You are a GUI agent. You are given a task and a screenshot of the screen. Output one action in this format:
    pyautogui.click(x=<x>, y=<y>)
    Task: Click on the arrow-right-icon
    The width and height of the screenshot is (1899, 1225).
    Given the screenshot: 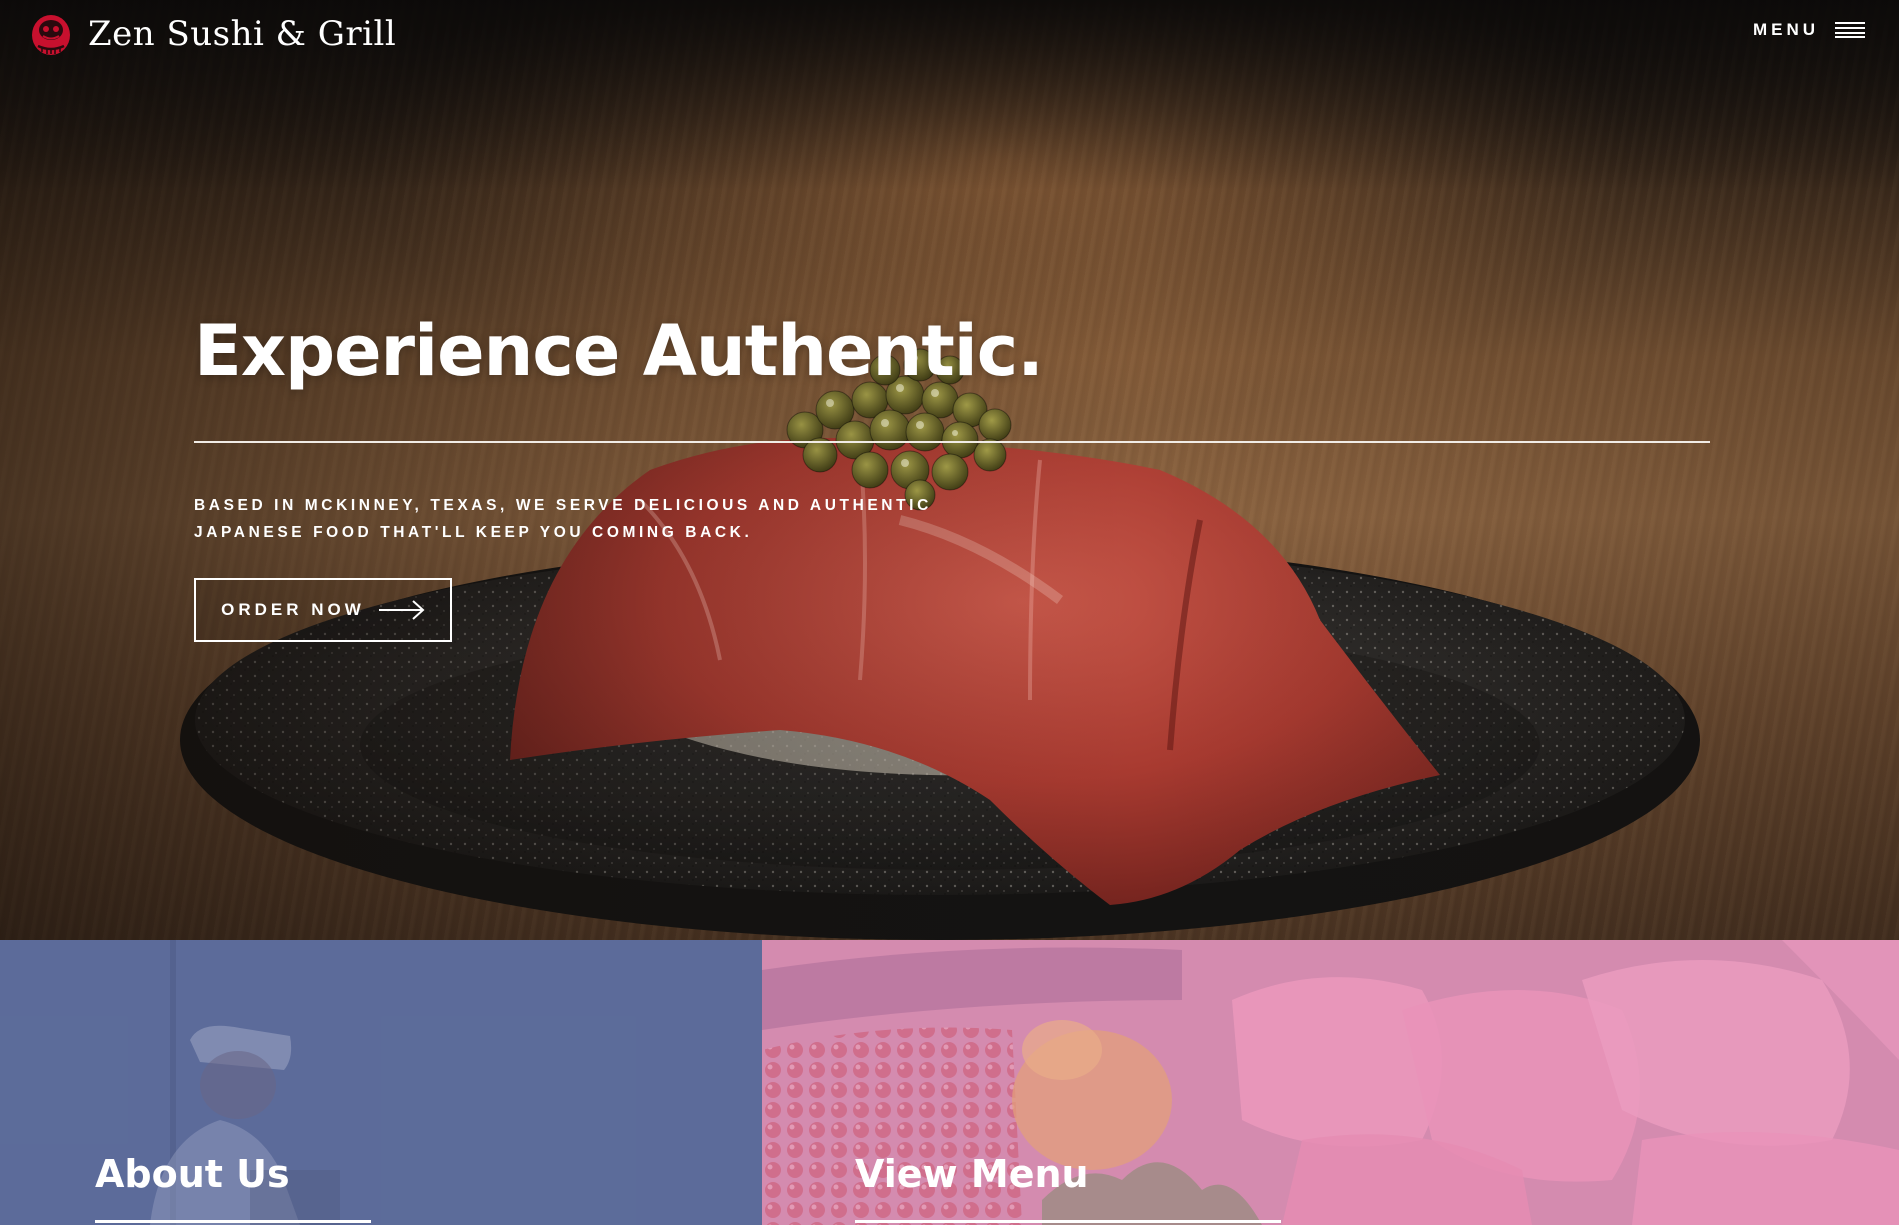 What is the action you would take?
    pyautogui.click(x=401, y=610)
    